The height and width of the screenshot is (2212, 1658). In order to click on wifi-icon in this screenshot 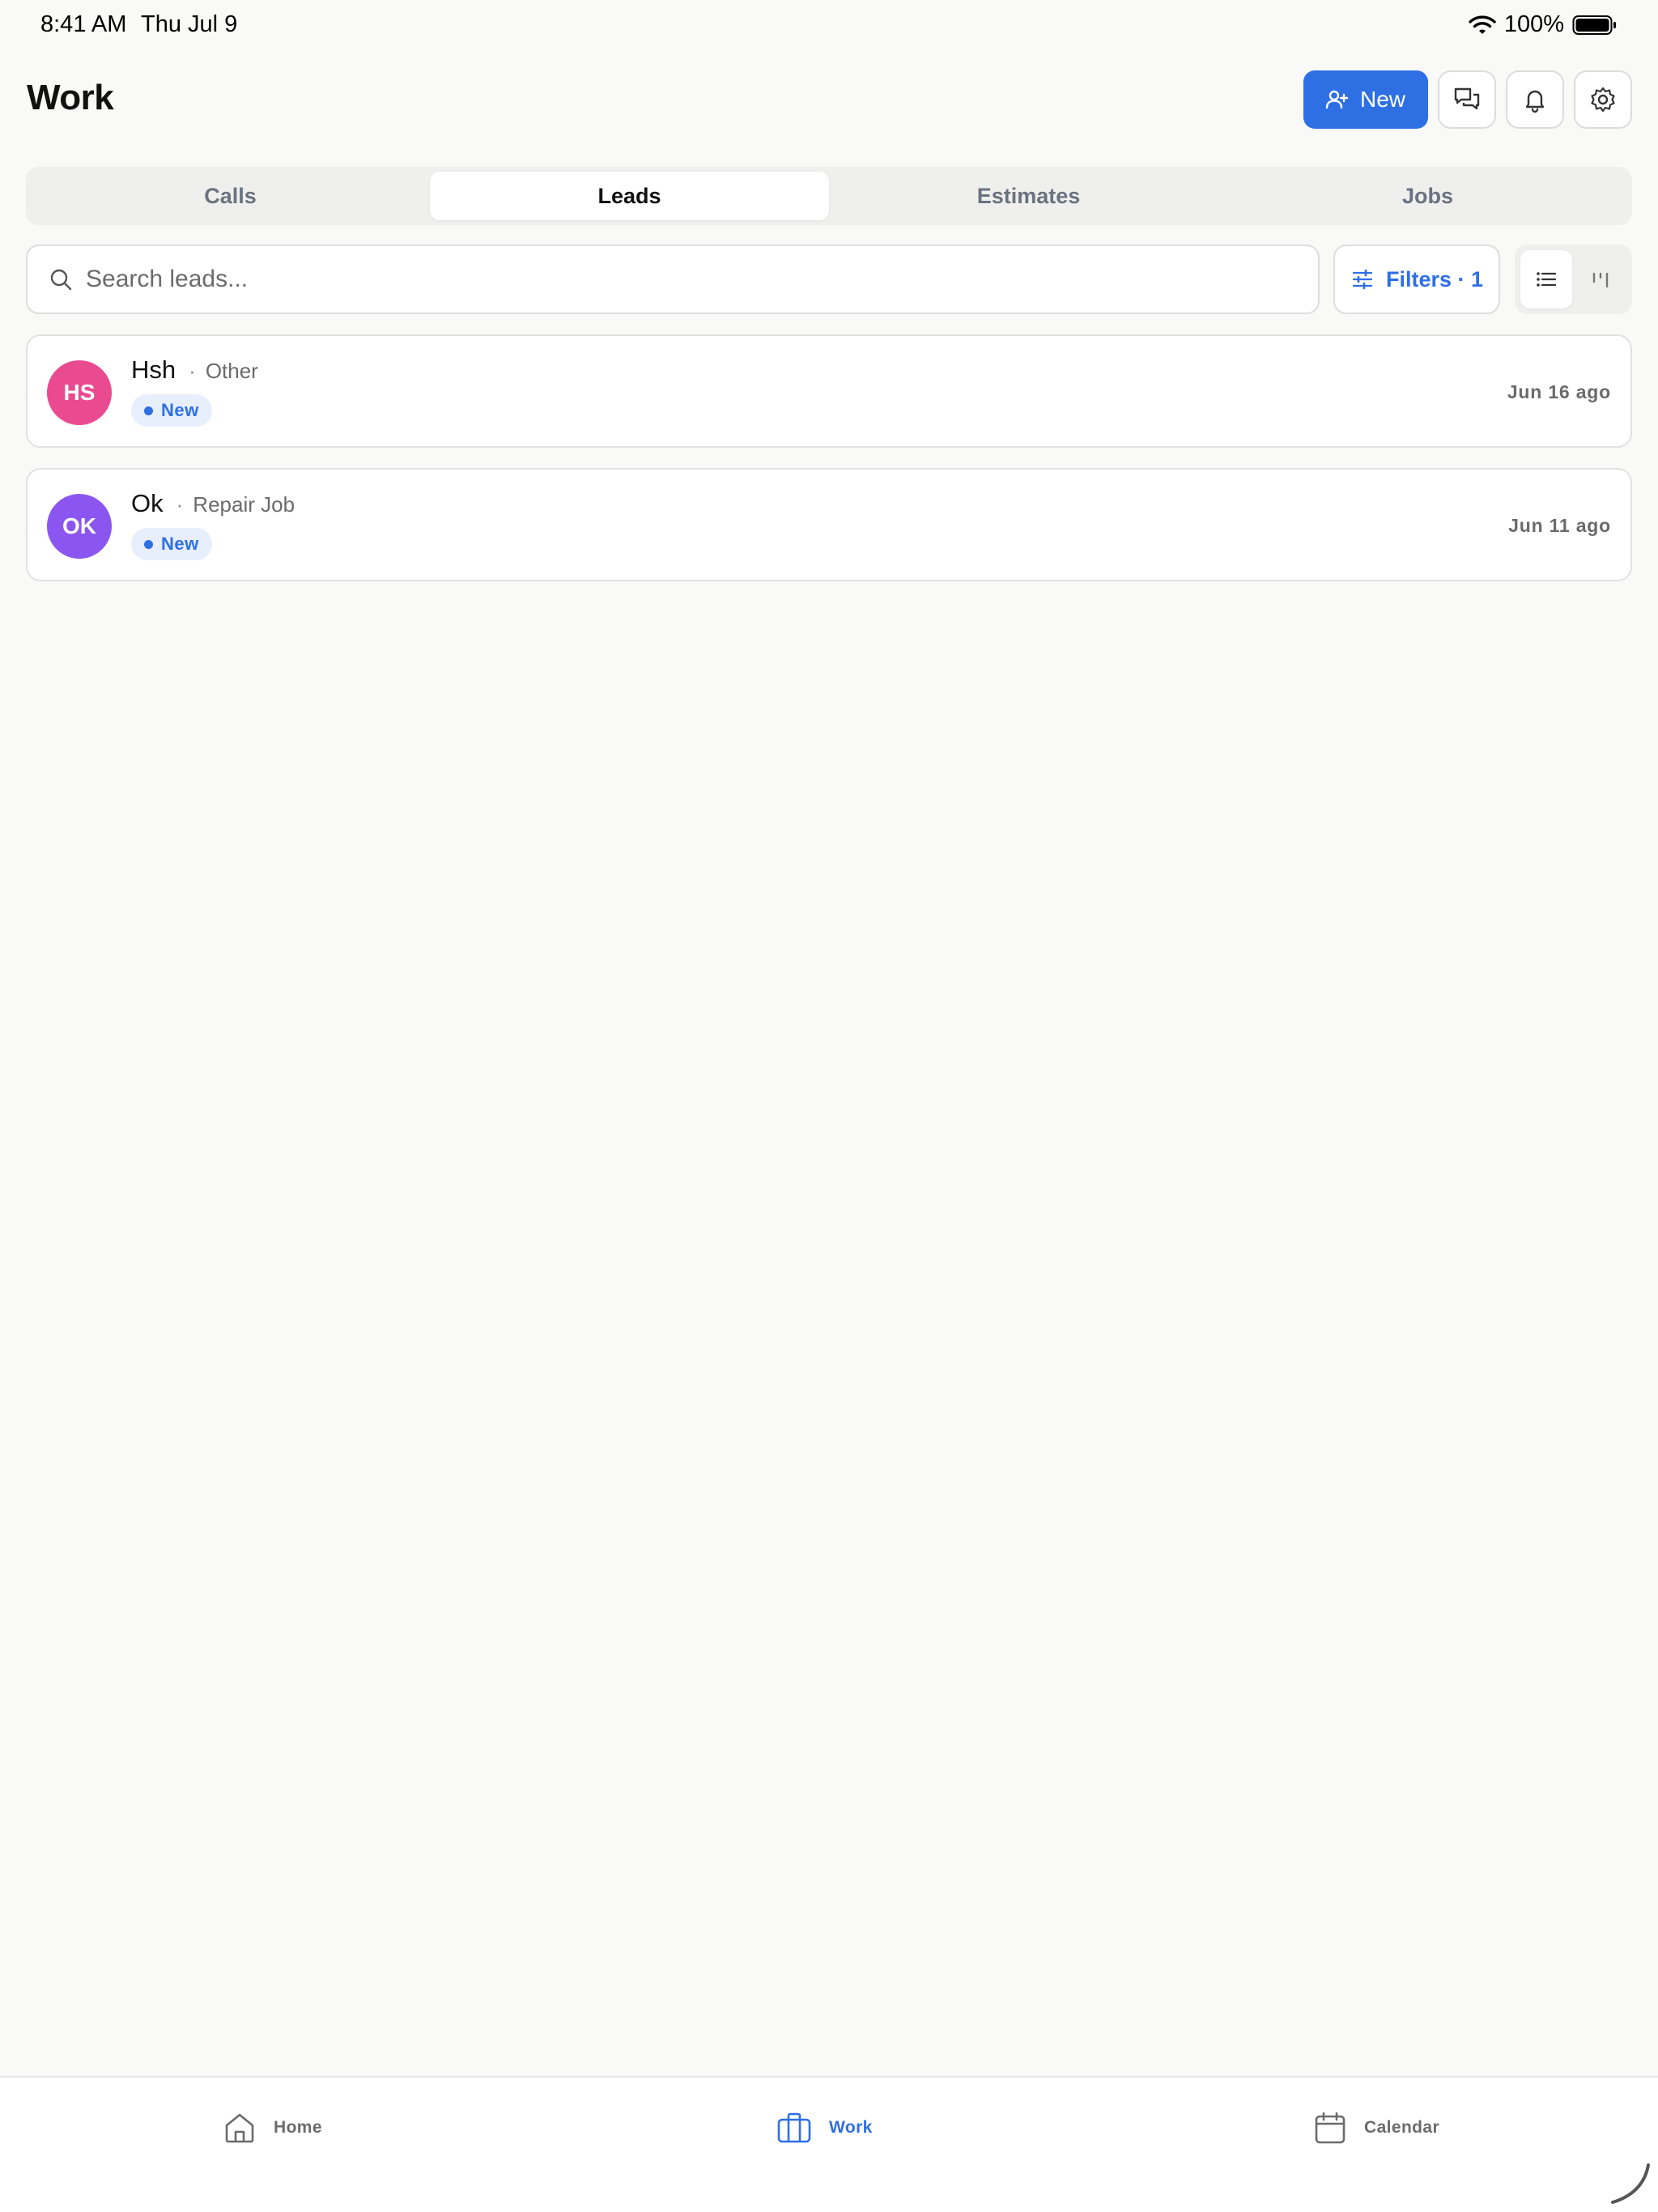, I will do `click(1482, 25)`.